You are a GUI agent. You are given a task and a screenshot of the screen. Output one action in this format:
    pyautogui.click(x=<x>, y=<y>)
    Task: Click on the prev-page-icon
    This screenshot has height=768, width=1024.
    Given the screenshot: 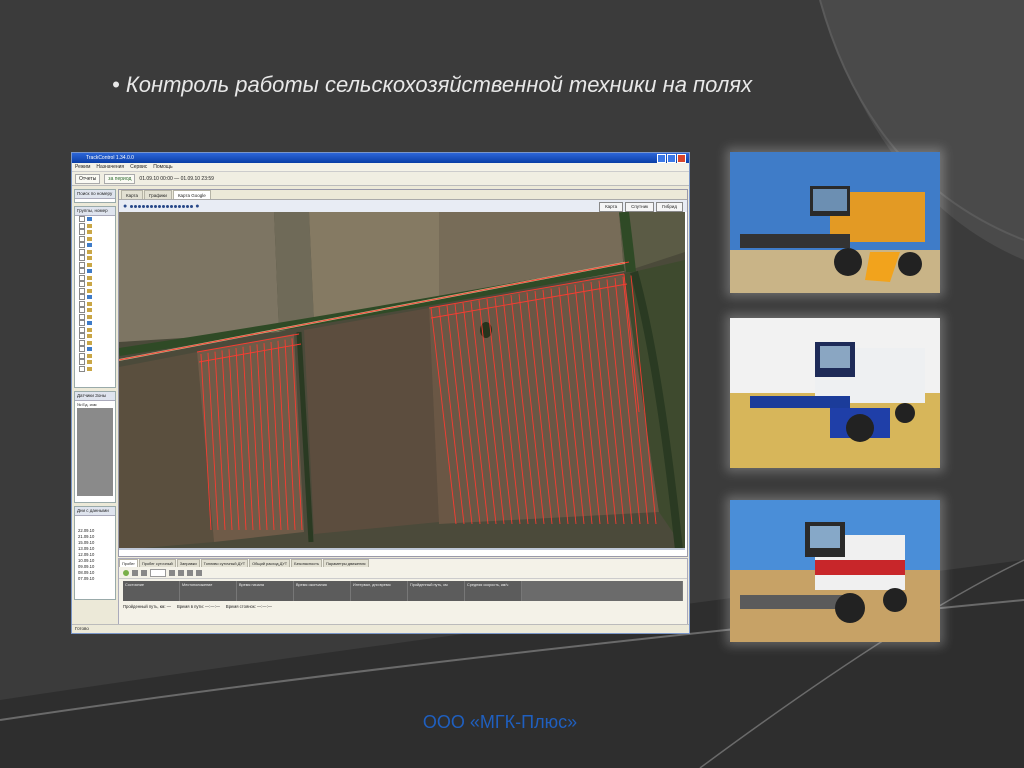 What is the action you would take?
    pyautogui.click(x=144, y=572)
    